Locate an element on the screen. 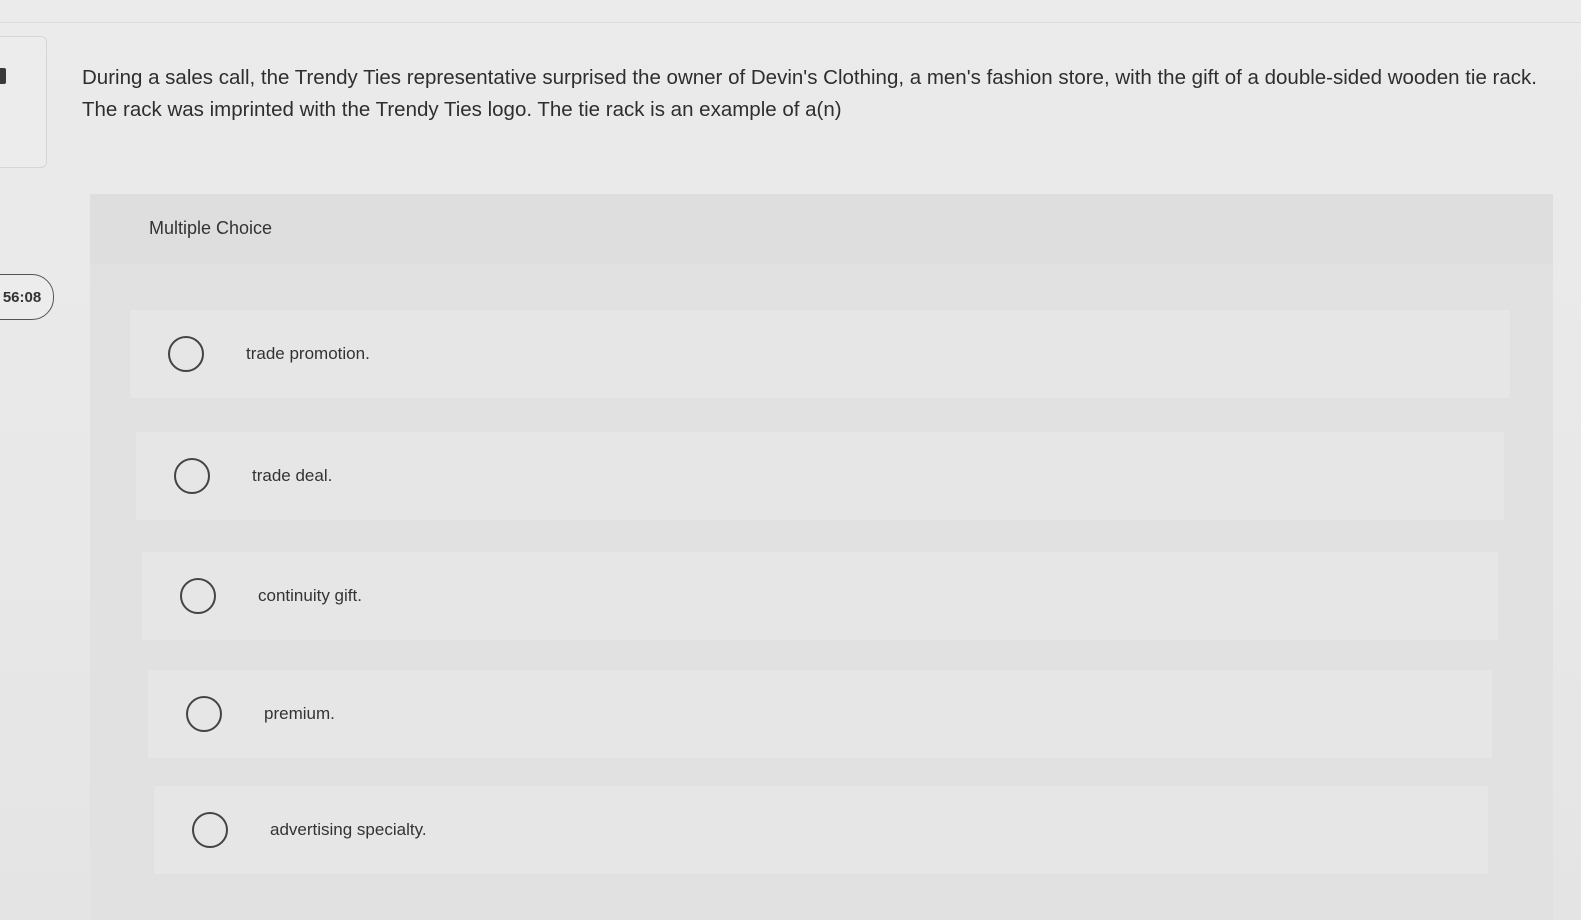  side-marker is located at coordinates (3, 76).